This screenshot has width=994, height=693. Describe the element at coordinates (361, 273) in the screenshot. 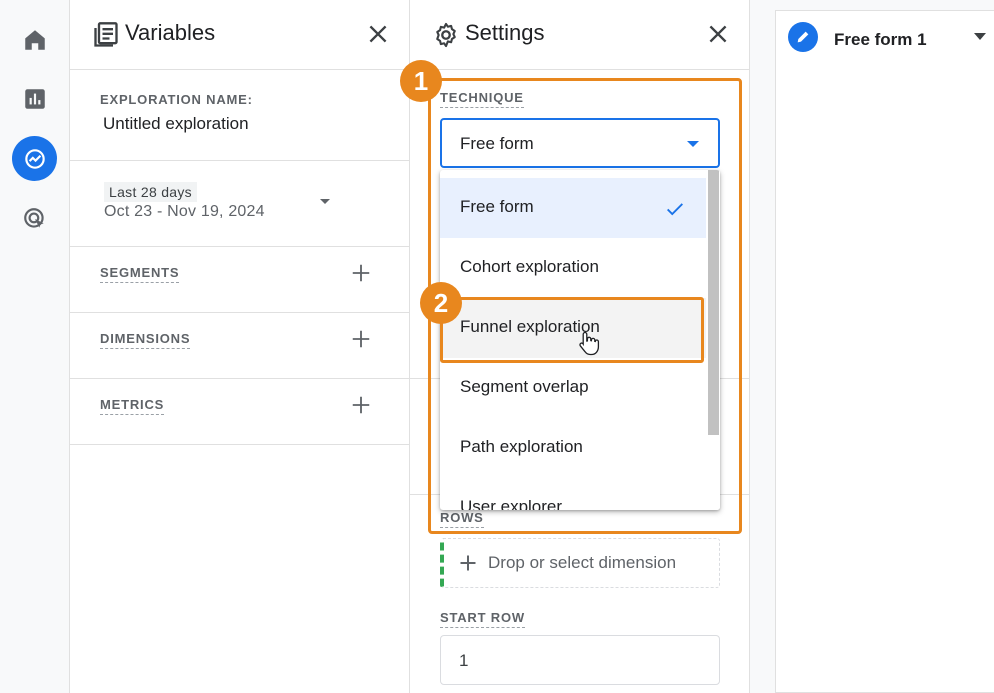

I see `add-segment-icon` at that location.